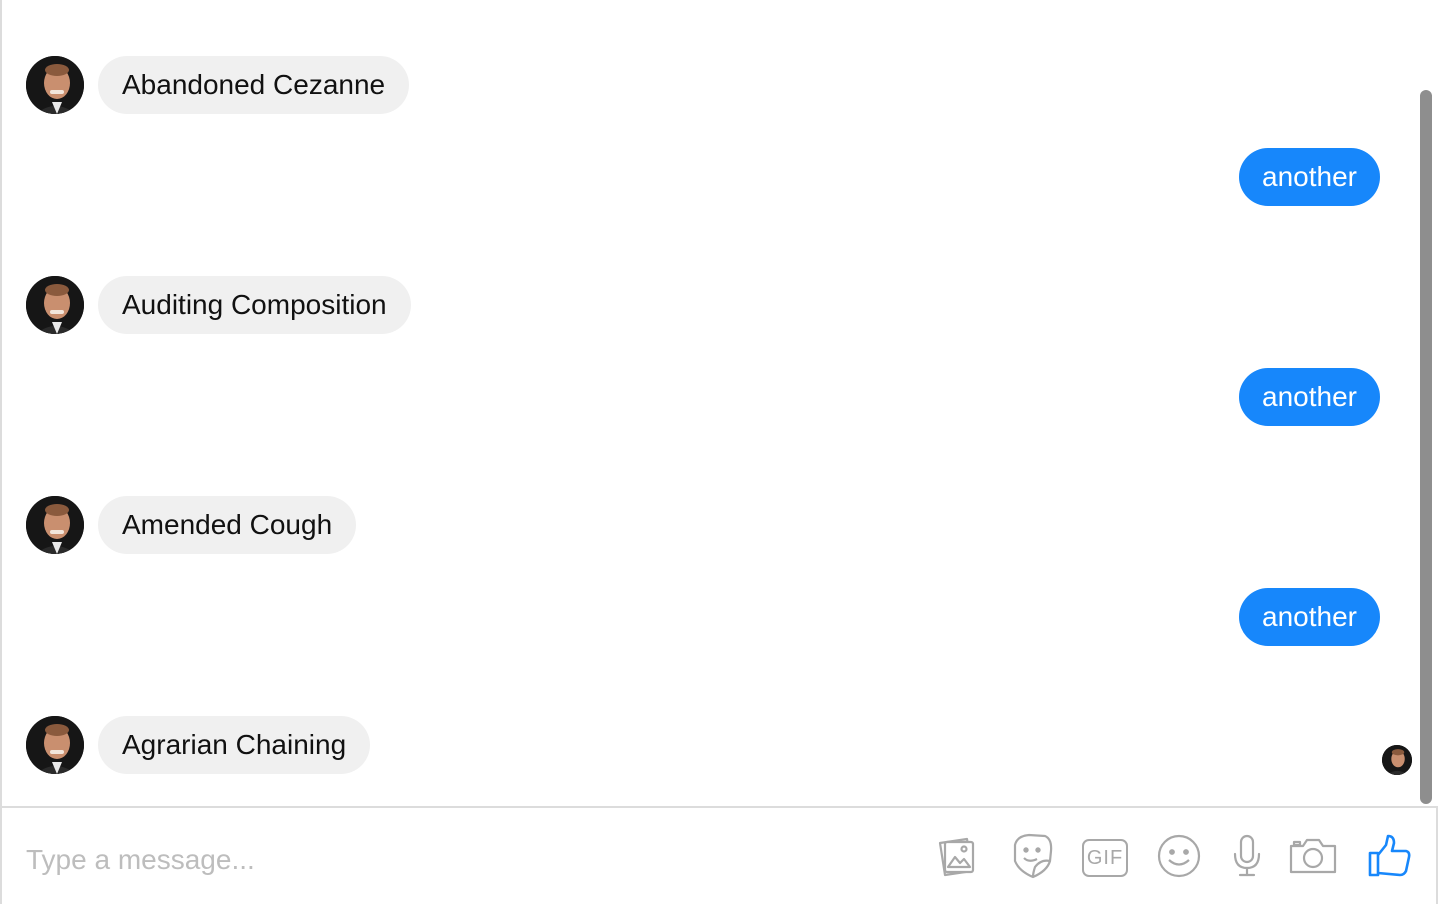 The image size is (1440, 906). Describe the element at coordinates (227, 525) in the screenshot. I see `incoming-message-bubble: Amended Cough` at that location.